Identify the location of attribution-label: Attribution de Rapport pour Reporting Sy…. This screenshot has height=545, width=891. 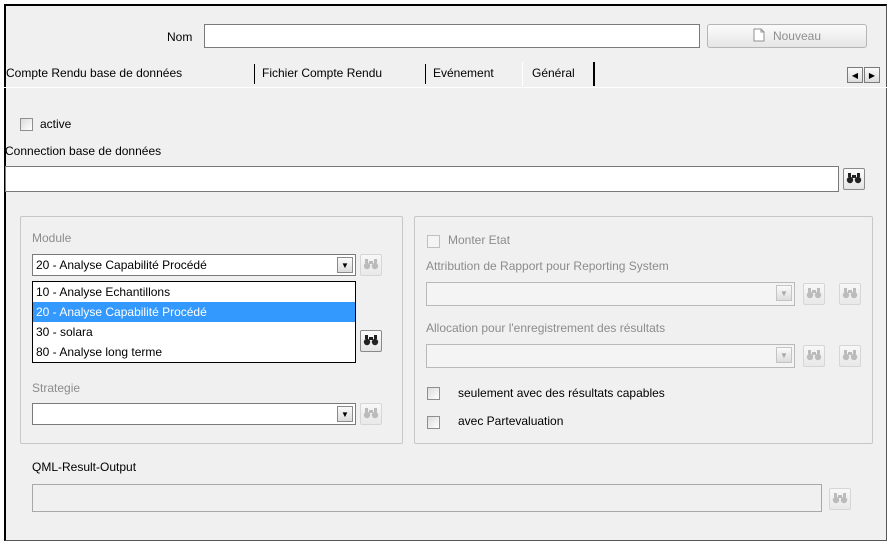
(547, 266).